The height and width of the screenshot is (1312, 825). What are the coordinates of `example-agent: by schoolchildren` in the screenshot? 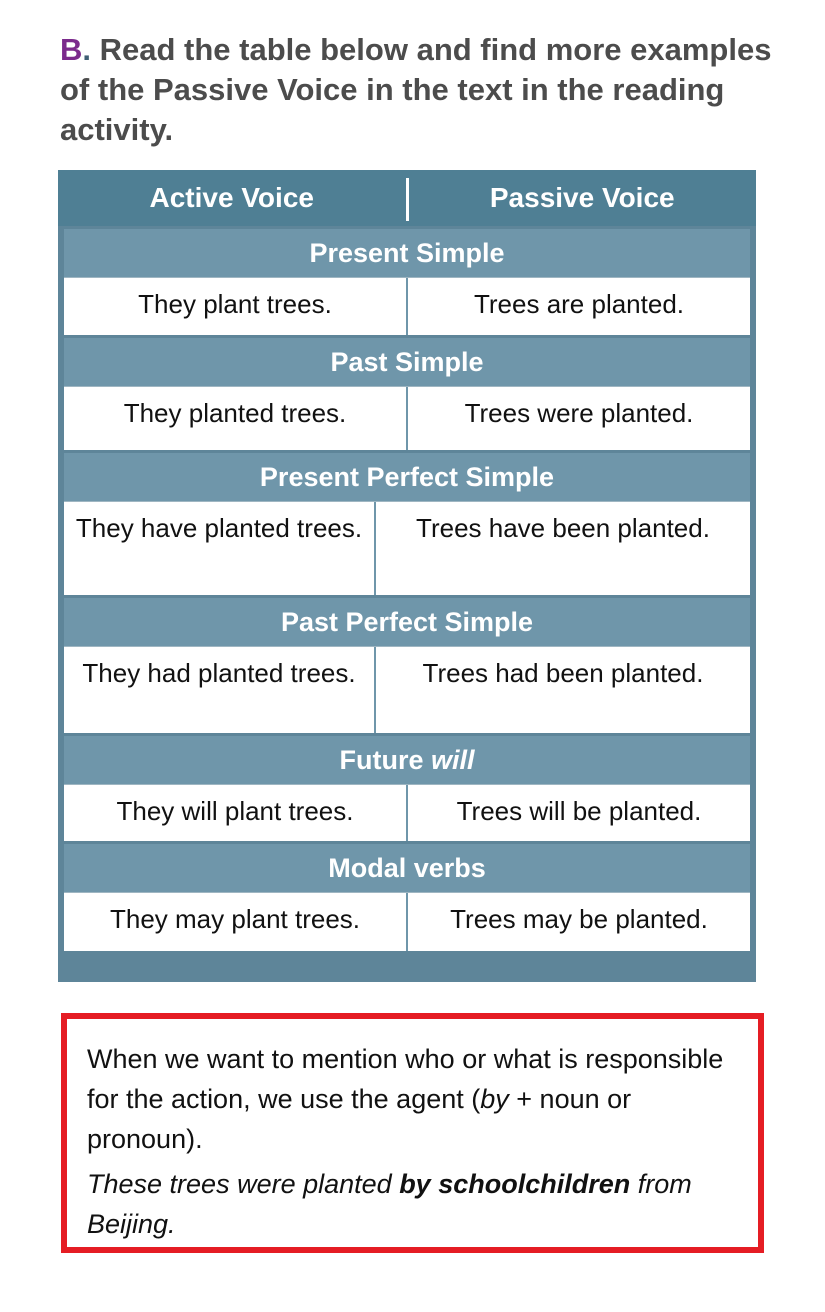 It's located at (515, 1184).